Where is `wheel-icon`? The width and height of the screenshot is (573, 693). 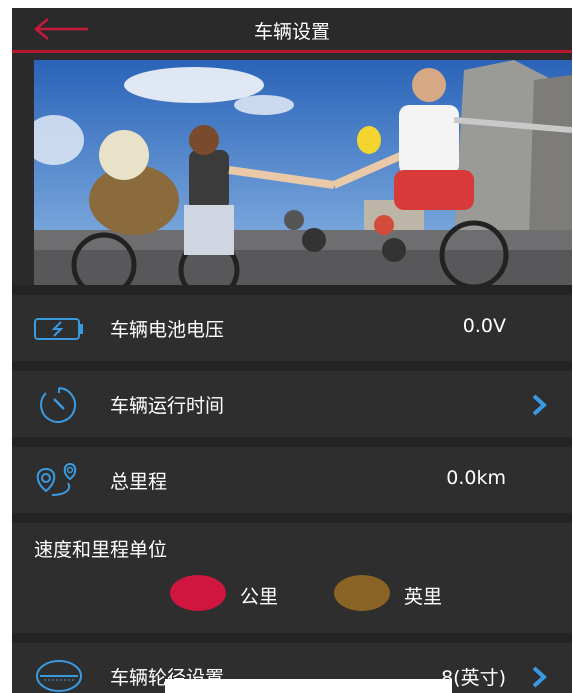 wheel-icon is located at coordinates (59, 676).